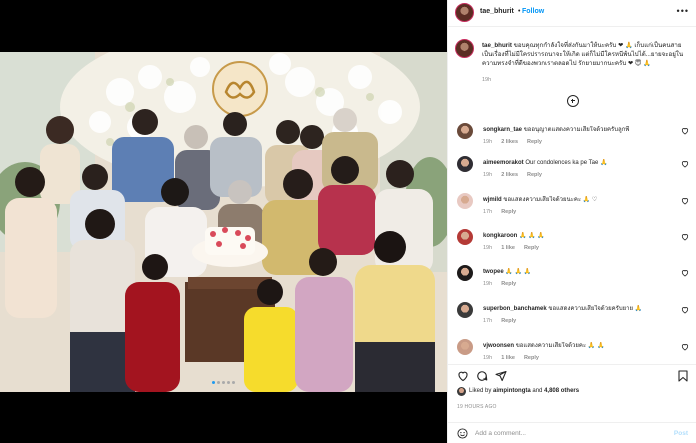  Describe the element at coordinates (572, 13) in the screenshot. I see `post-header: tae_bhurit • Follow •••` at that location.